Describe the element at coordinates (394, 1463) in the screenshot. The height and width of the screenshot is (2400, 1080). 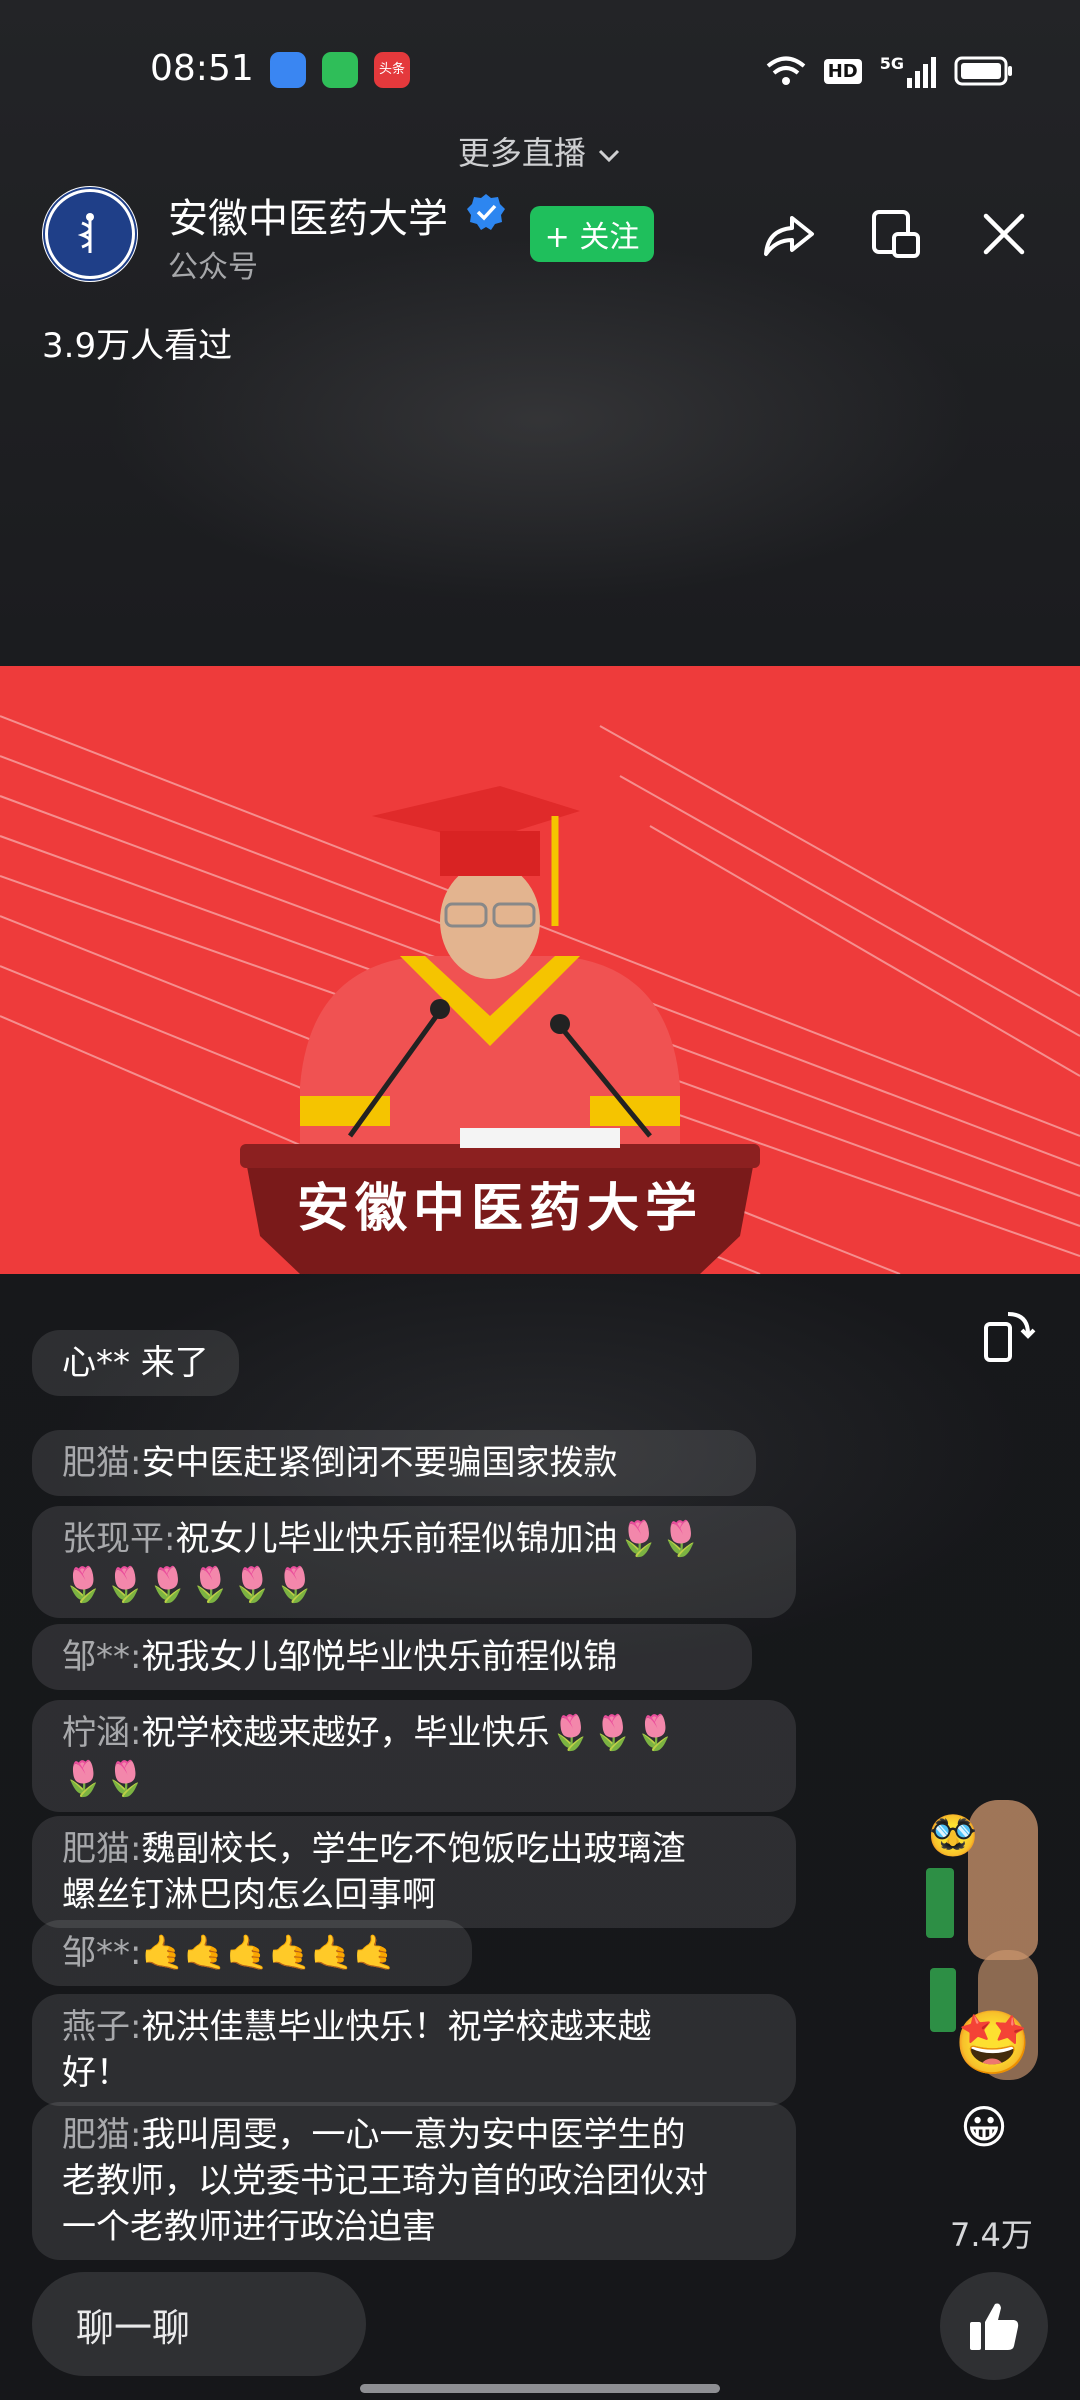
I see `comment-item: 肥猫:安中医赶紧倒闭不要骗国家拨款` at that location.